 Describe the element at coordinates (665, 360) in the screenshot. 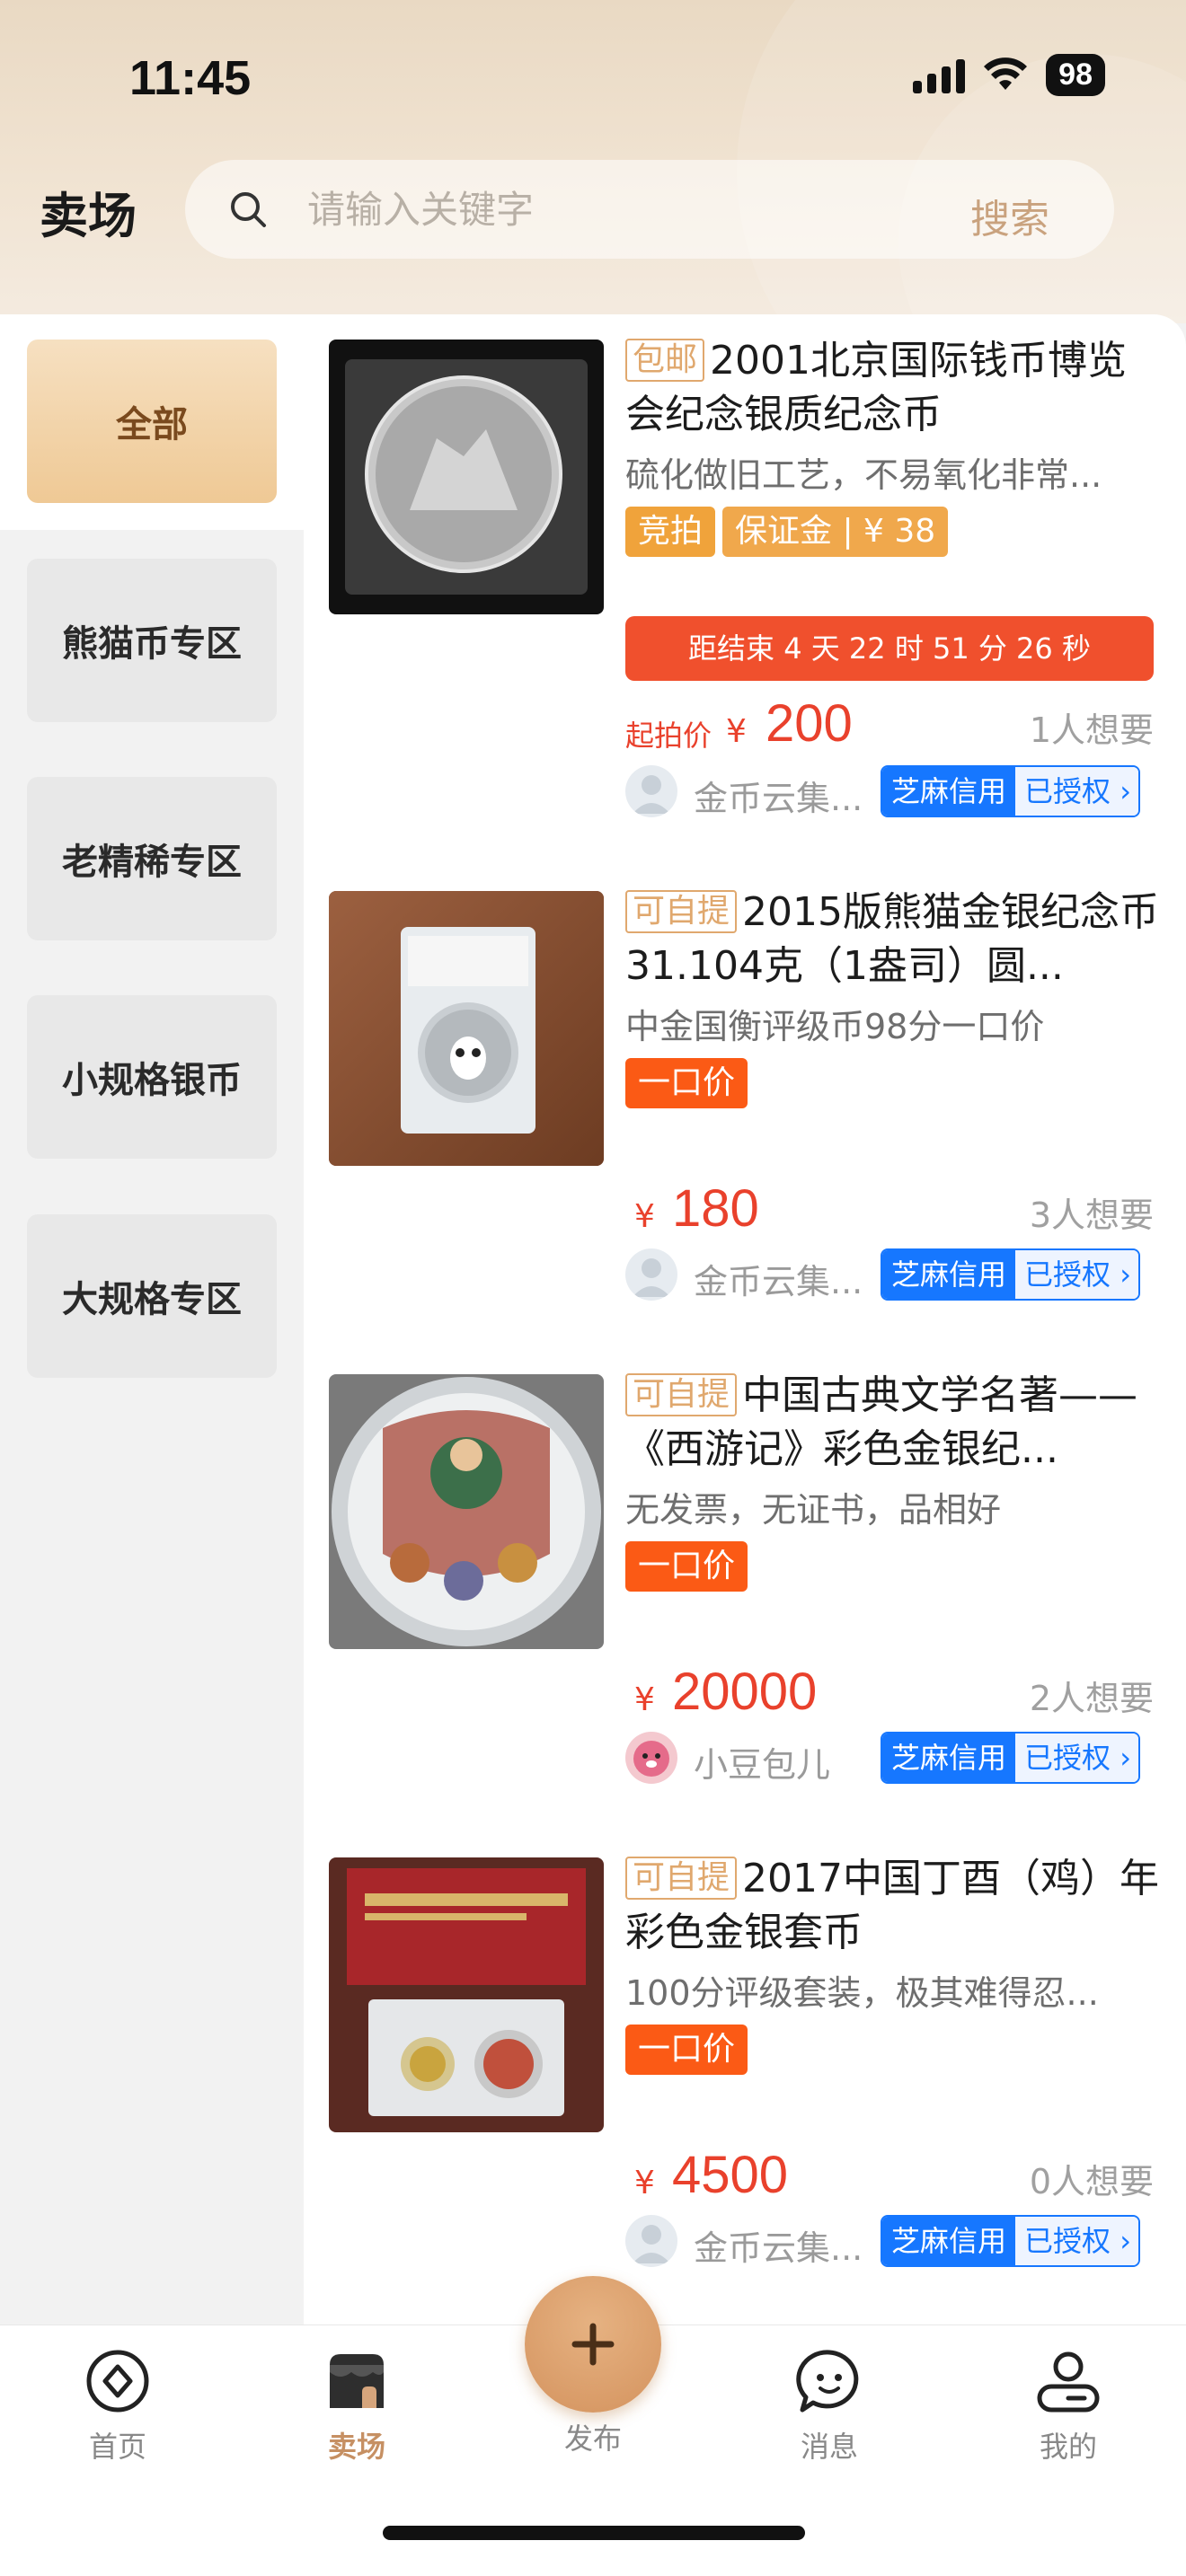

I see `shipping-tag: 包邮` at that location.